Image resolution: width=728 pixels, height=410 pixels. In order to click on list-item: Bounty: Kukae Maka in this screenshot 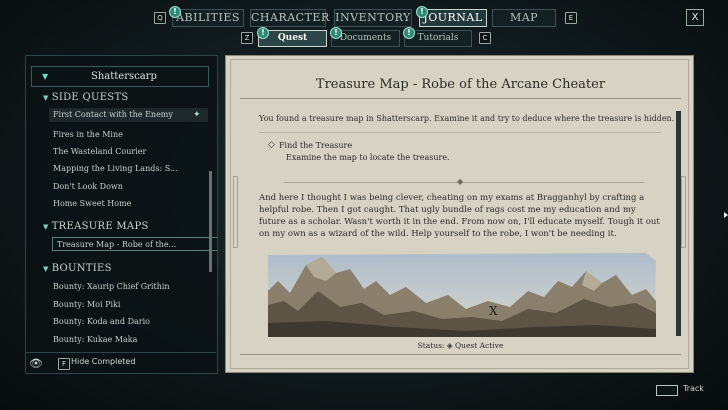, I will do `click(95, 339)`.